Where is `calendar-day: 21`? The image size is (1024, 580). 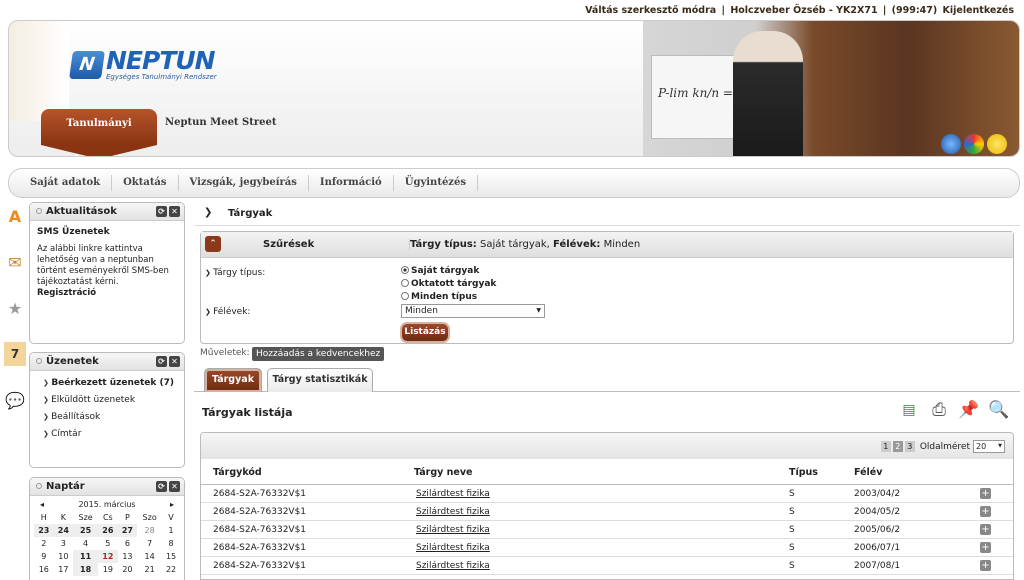
calendar-day: 21 is located at coordinates (149, 569).